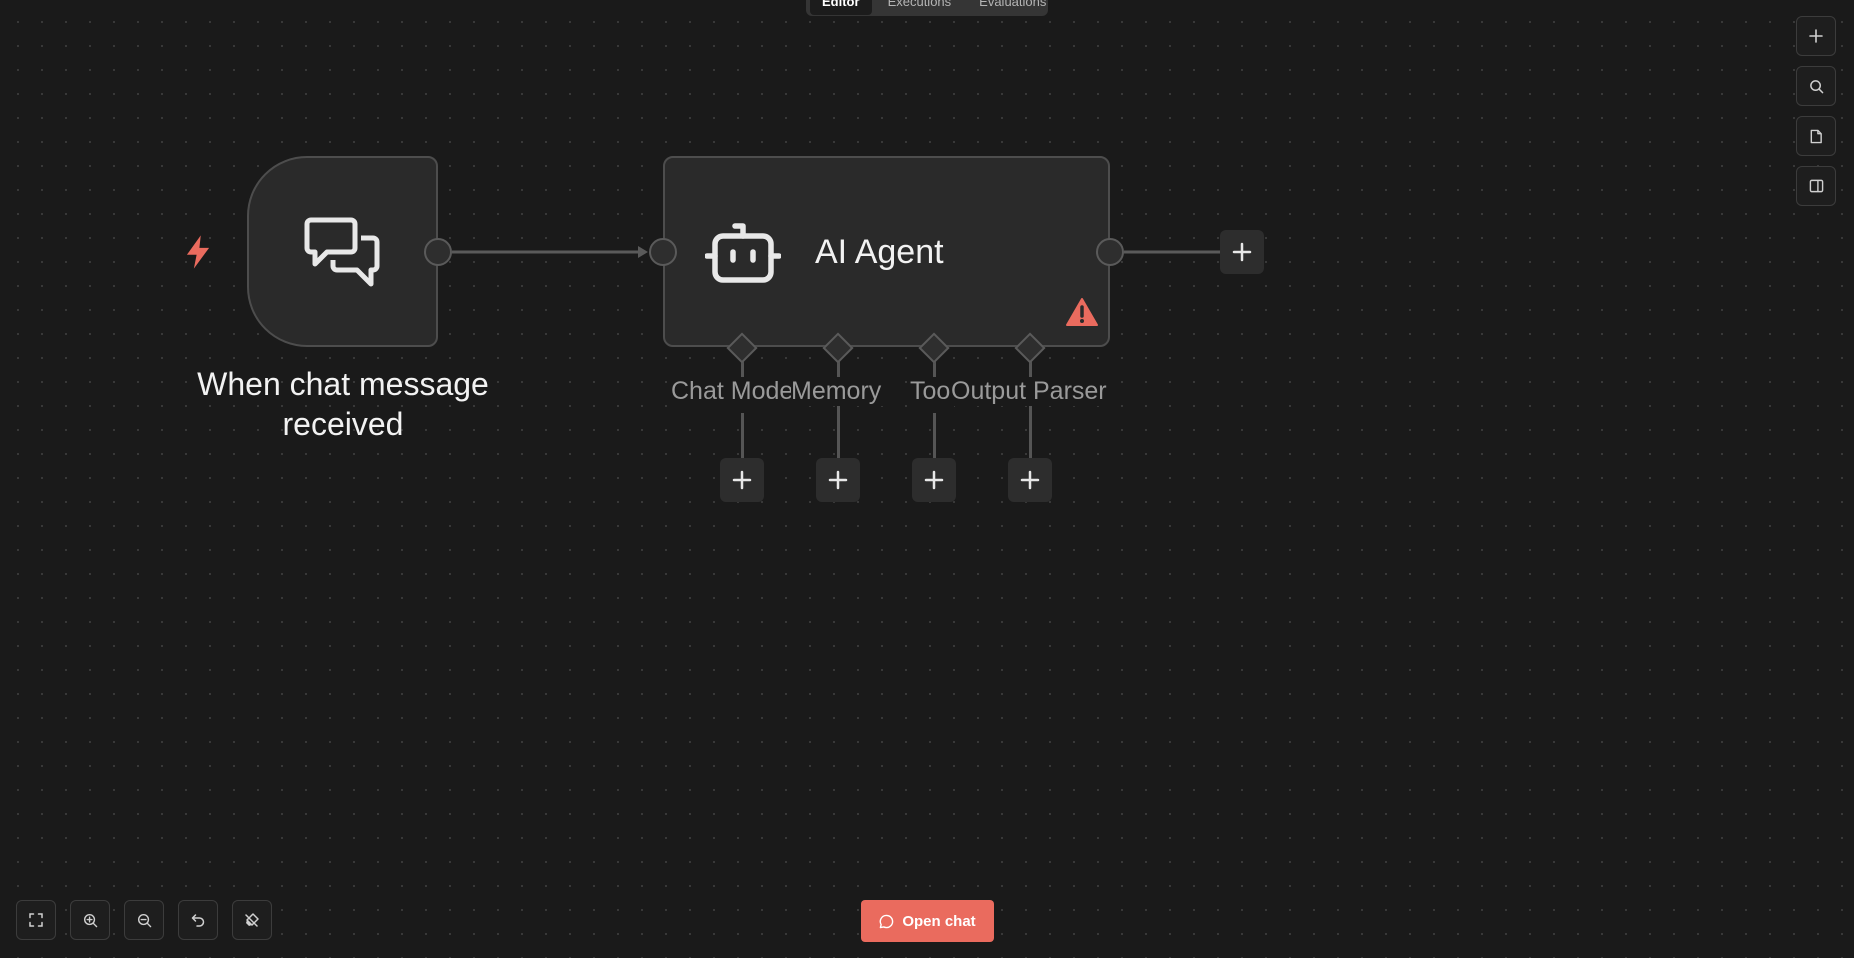 This screenshot has width=1854, height=958. I want to click on zoom-in-button, so click(90, 920).